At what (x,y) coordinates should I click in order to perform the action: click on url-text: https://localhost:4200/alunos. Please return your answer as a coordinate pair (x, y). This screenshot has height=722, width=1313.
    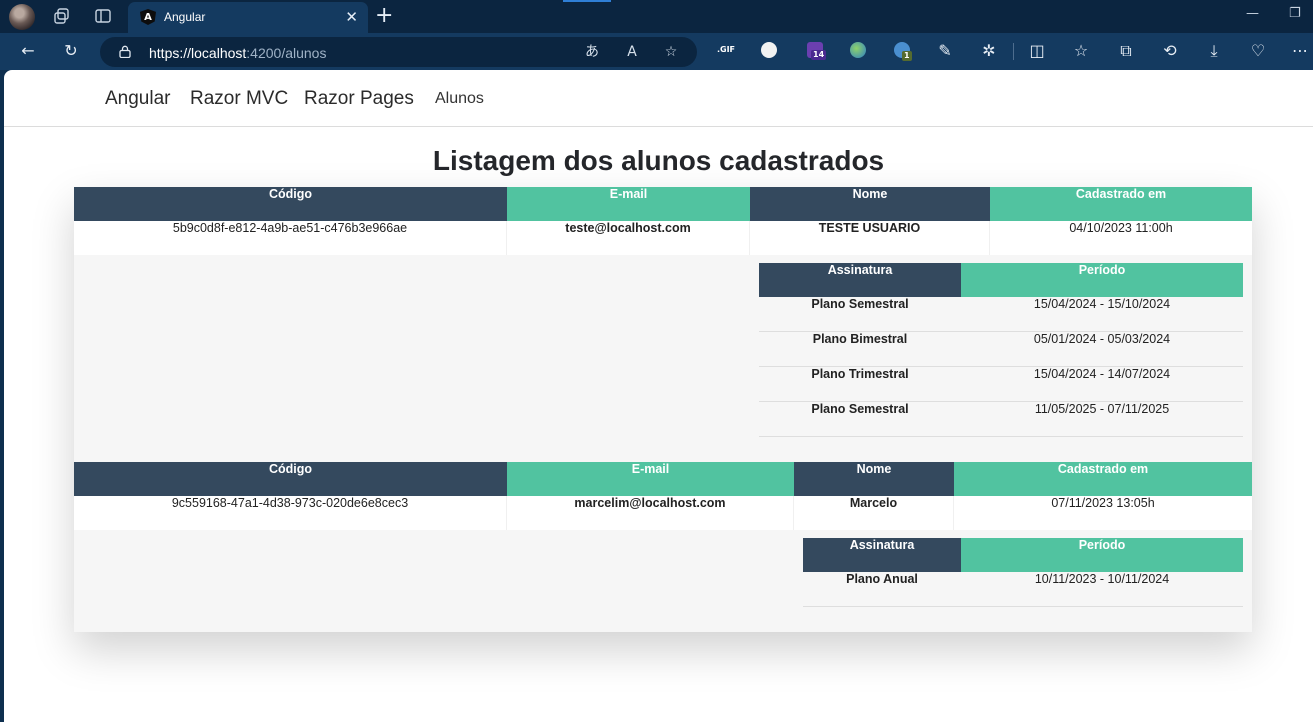
    Looking at the image, I should click on (237, 53).